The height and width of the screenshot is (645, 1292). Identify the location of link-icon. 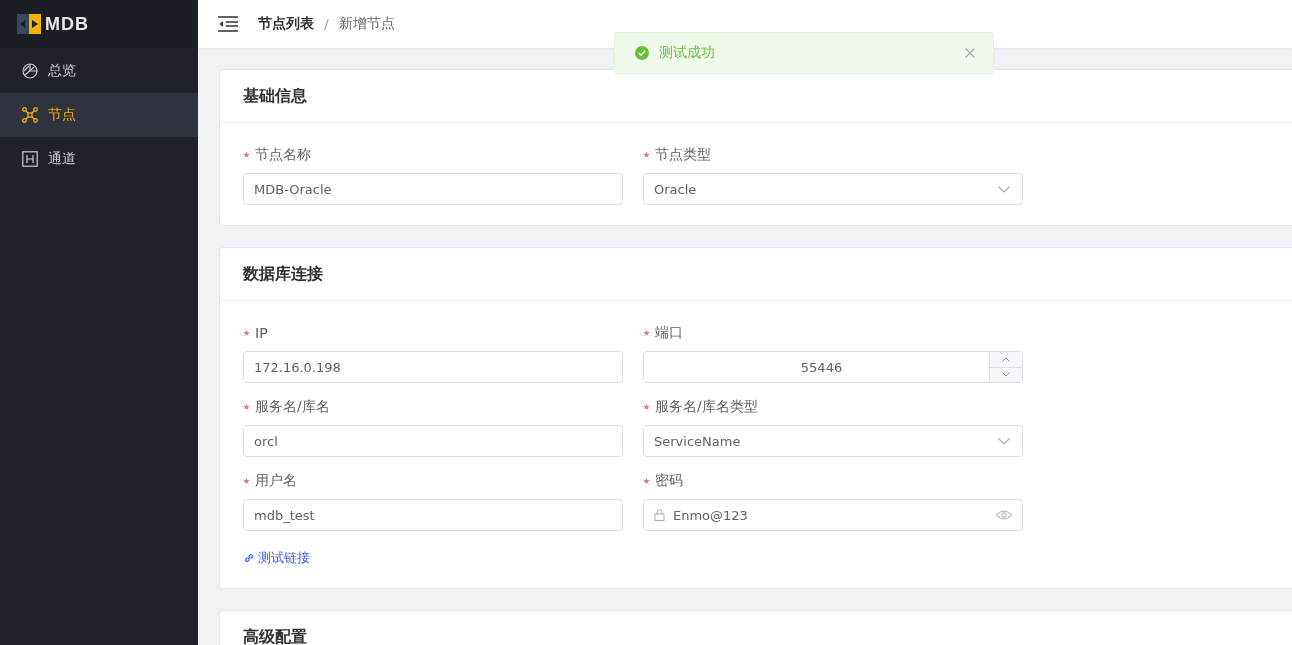
(249, 558).